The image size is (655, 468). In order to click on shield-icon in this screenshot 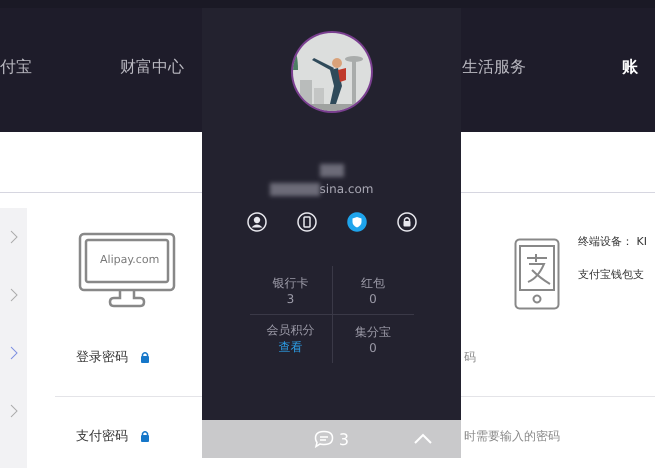, I will do `click(356, 222)`.